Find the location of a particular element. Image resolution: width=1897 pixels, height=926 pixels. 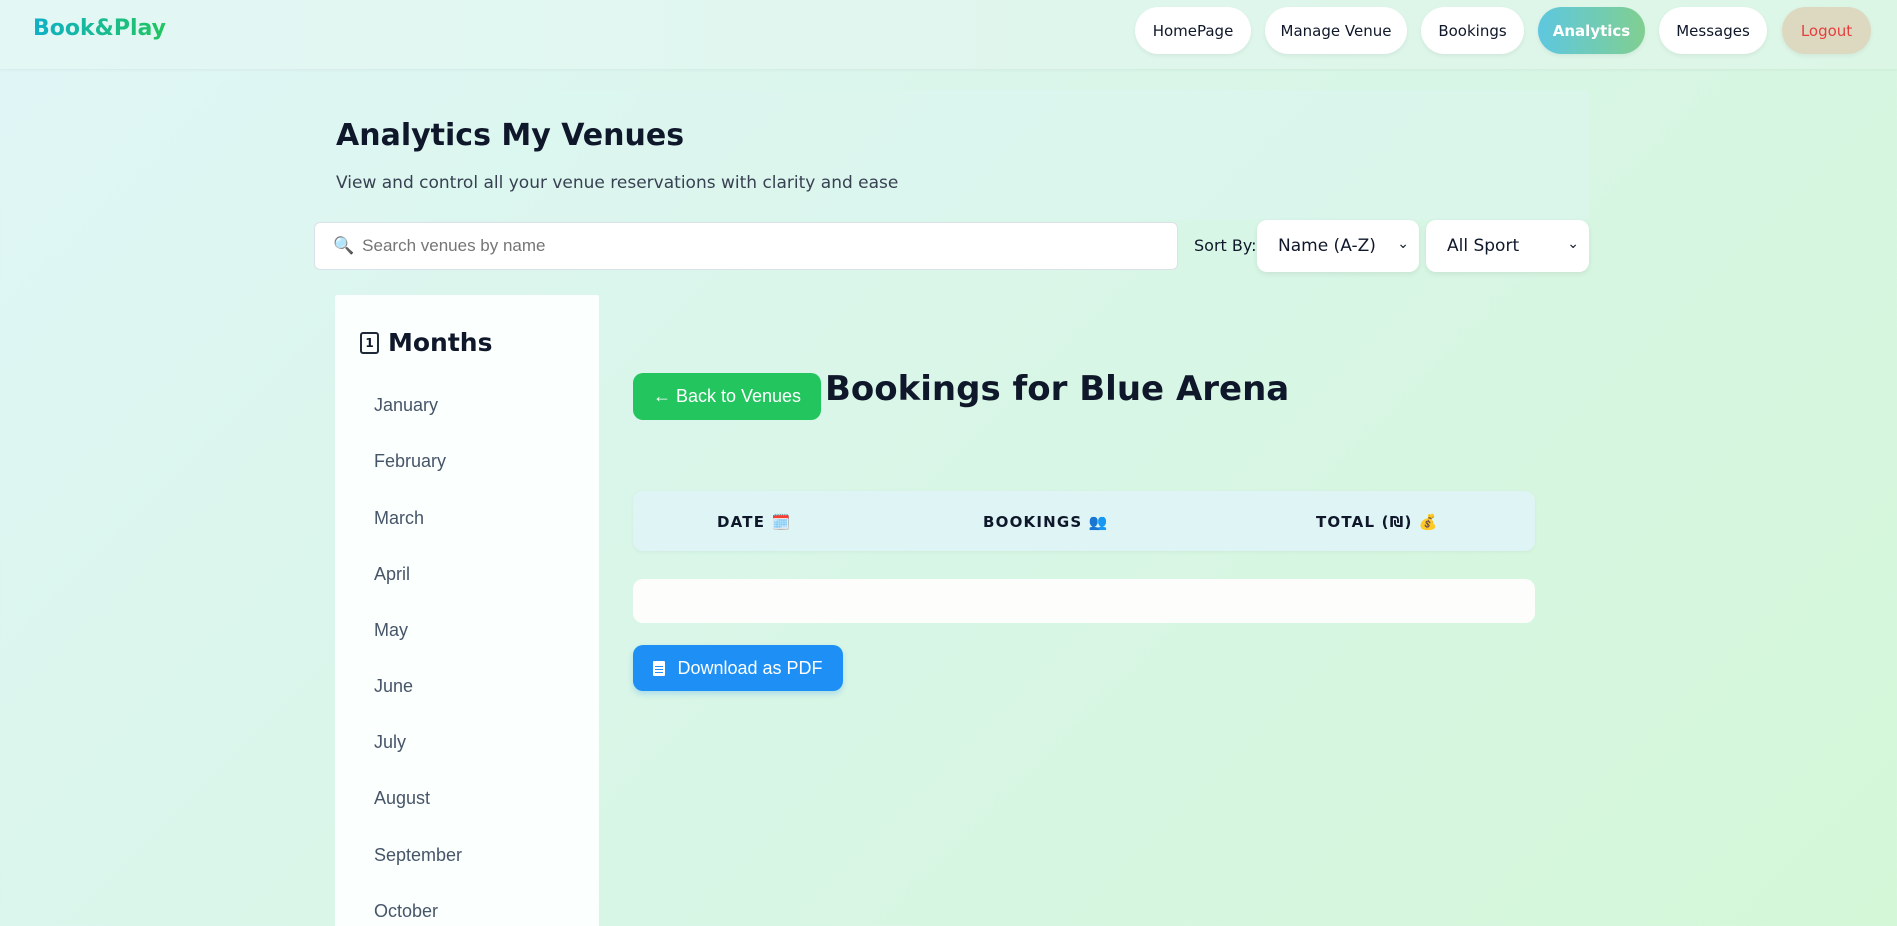

nav-homepage: HomePage is located at coordinates (1193, 30).